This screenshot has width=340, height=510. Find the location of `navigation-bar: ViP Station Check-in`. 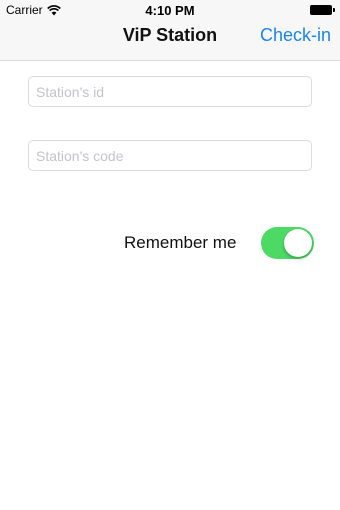

navigation-bar: ViP Station Check-in is located at coordinates (170, 40).